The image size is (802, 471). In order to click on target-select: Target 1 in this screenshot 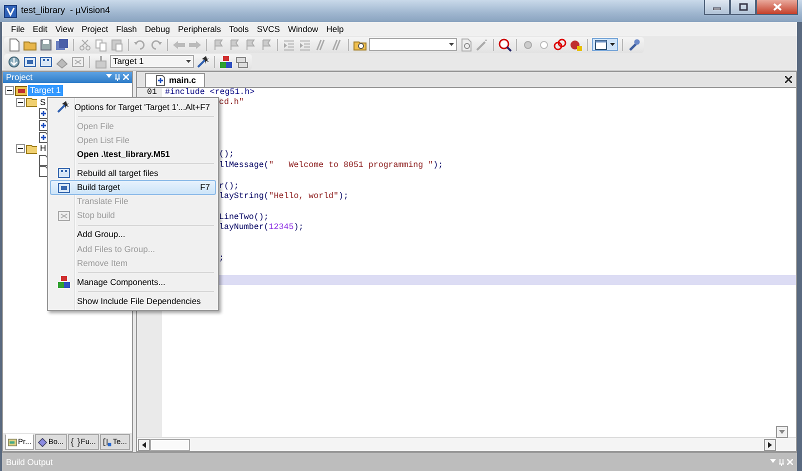, I will do `click(152, 61)`.